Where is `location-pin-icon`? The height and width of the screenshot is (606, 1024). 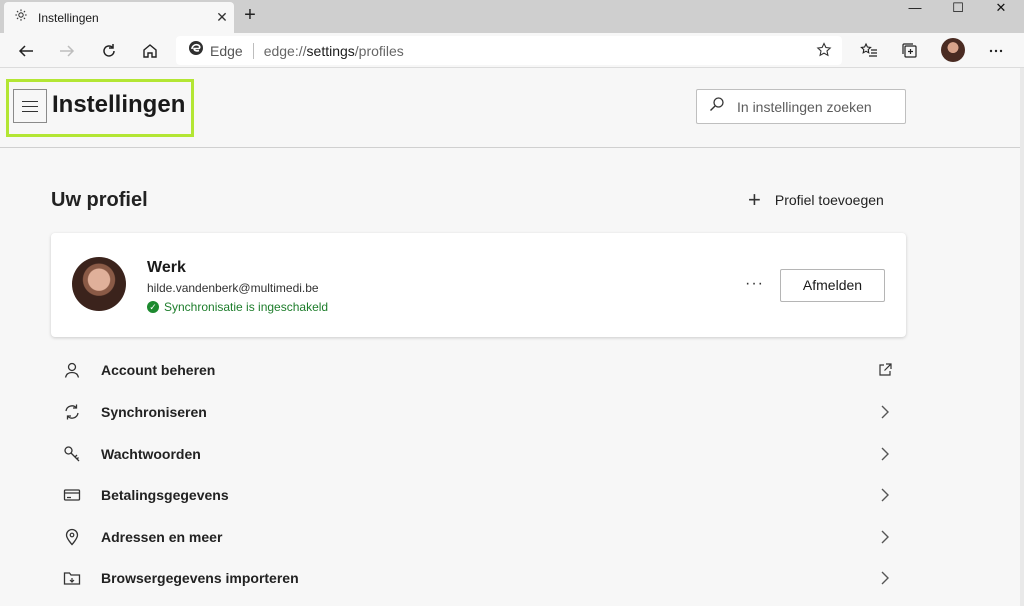 location-pin-icon is located at coordinates (72, 537).